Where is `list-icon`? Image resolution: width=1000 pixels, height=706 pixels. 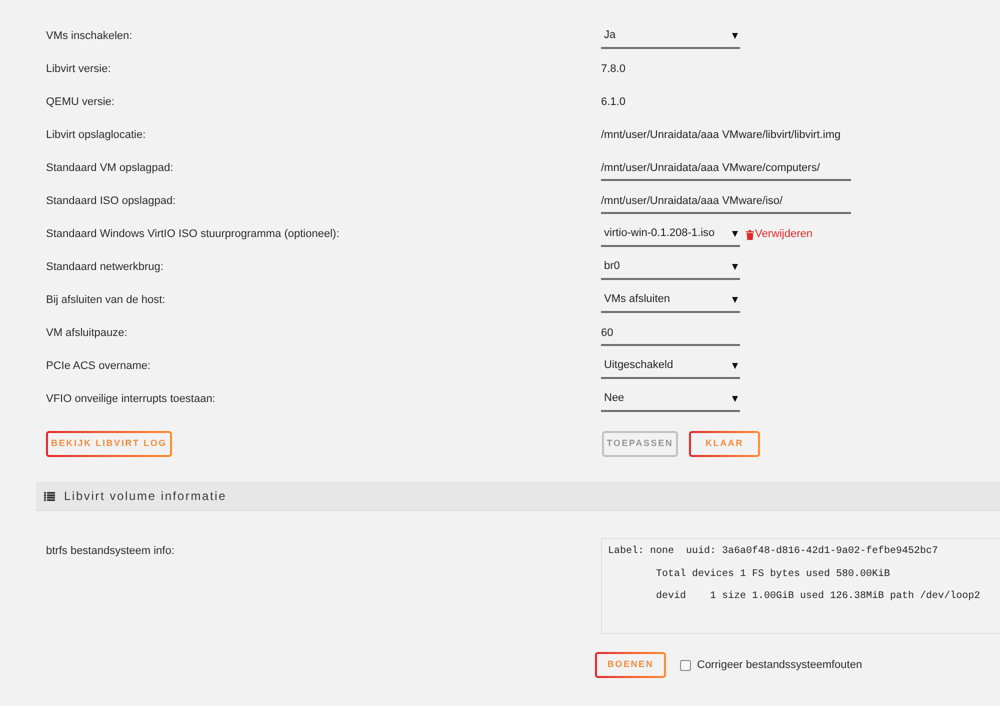
list-icon is located at coordinates (49, 496).